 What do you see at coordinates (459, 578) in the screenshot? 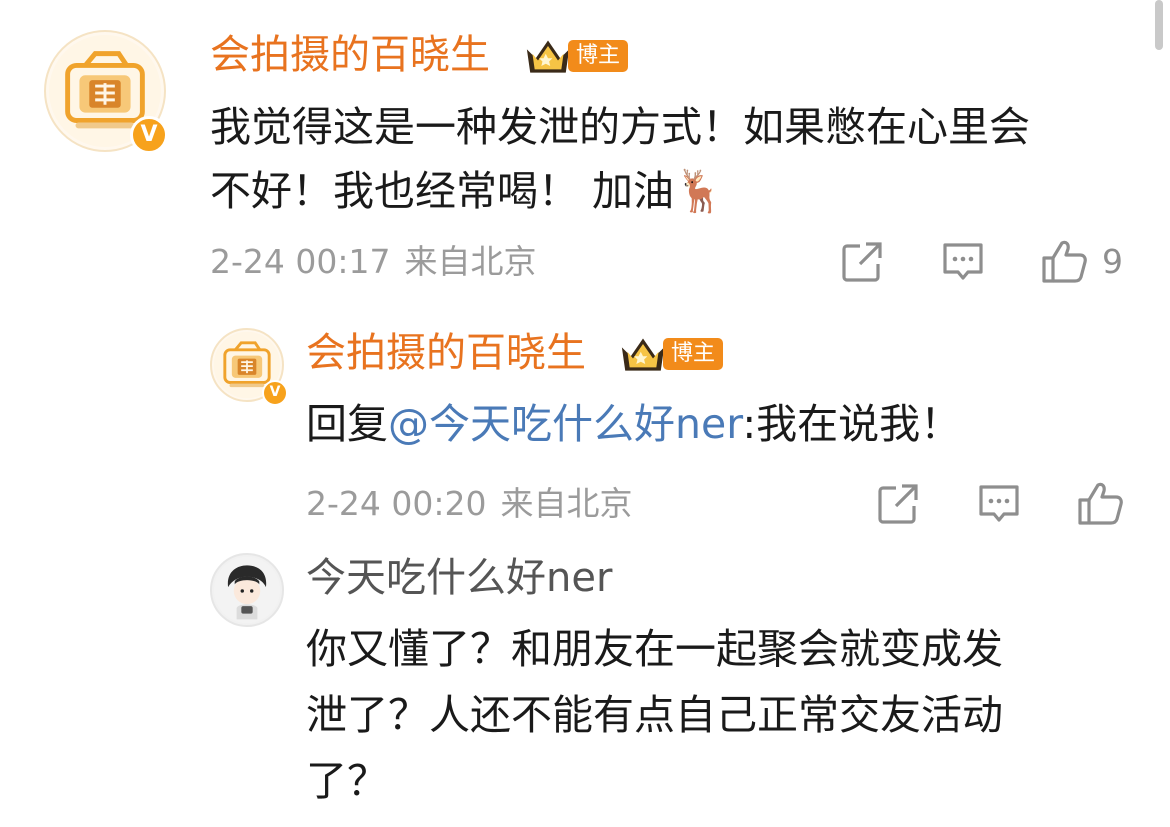
I see `username: 今天吃什么好ner` at bounding box center [459, 578].